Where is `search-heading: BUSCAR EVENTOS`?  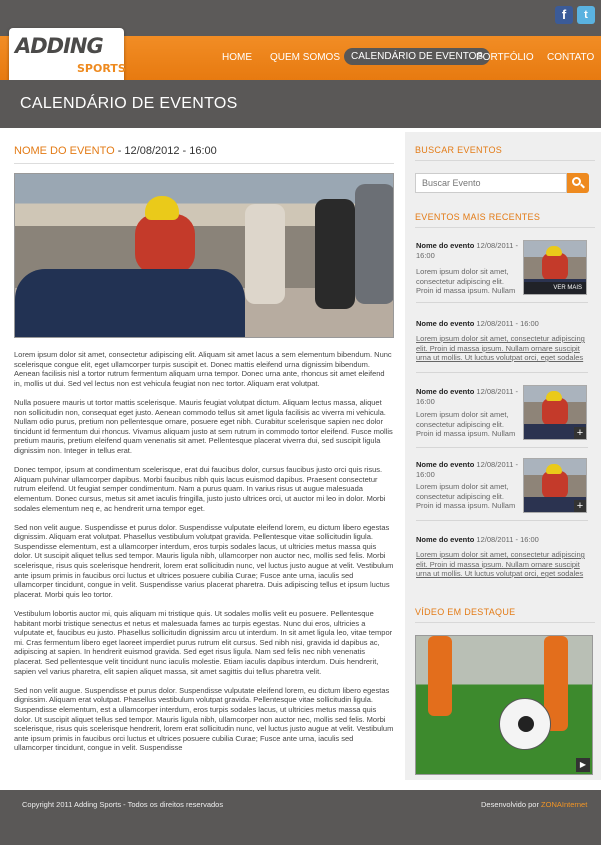 search-heading: BUSCAR EVENTOS is located at coordinates (459, 150).